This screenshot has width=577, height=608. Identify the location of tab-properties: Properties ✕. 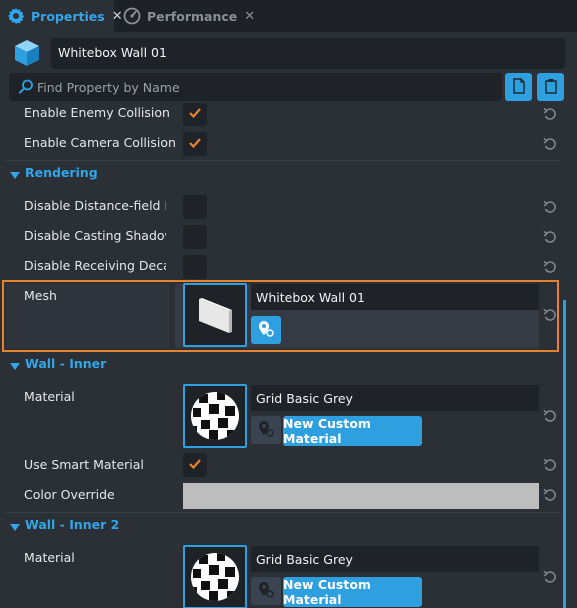
(61, 16).